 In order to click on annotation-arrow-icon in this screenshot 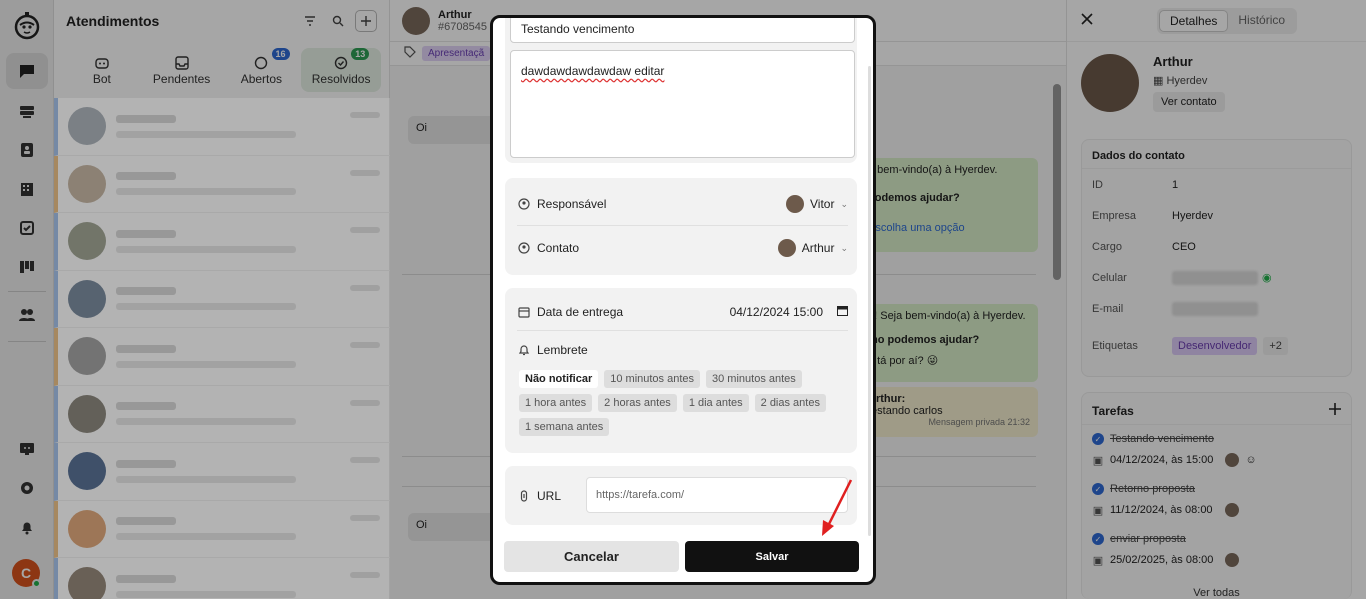, I will do `click(837, 507)`.